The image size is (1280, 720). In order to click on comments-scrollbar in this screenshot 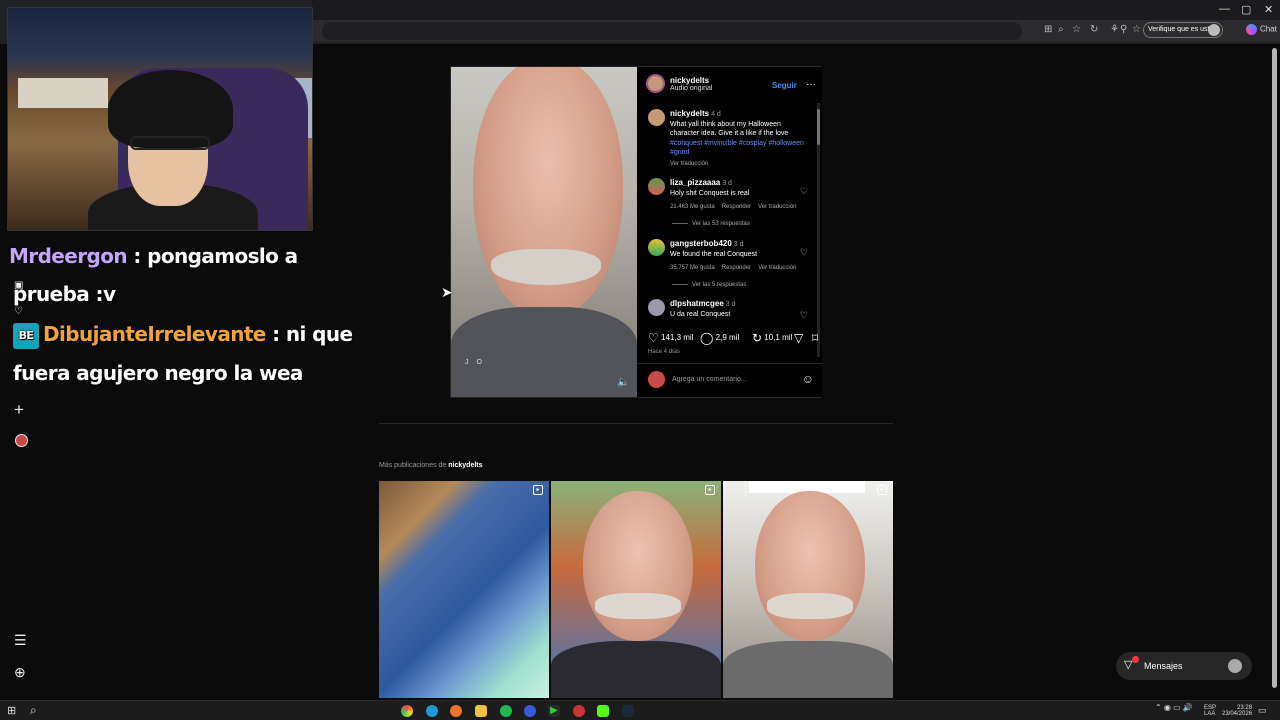, I will do `click(818, 230)`.